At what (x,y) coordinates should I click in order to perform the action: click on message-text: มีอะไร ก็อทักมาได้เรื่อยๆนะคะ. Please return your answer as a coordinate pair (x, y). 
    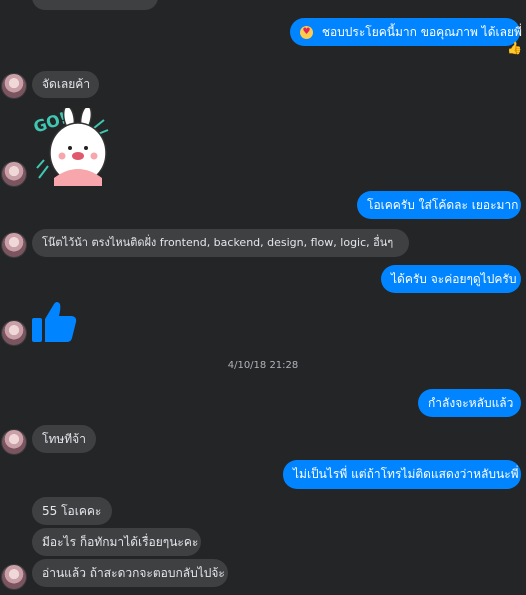
    Looking at the image, I should click on (120, 542).